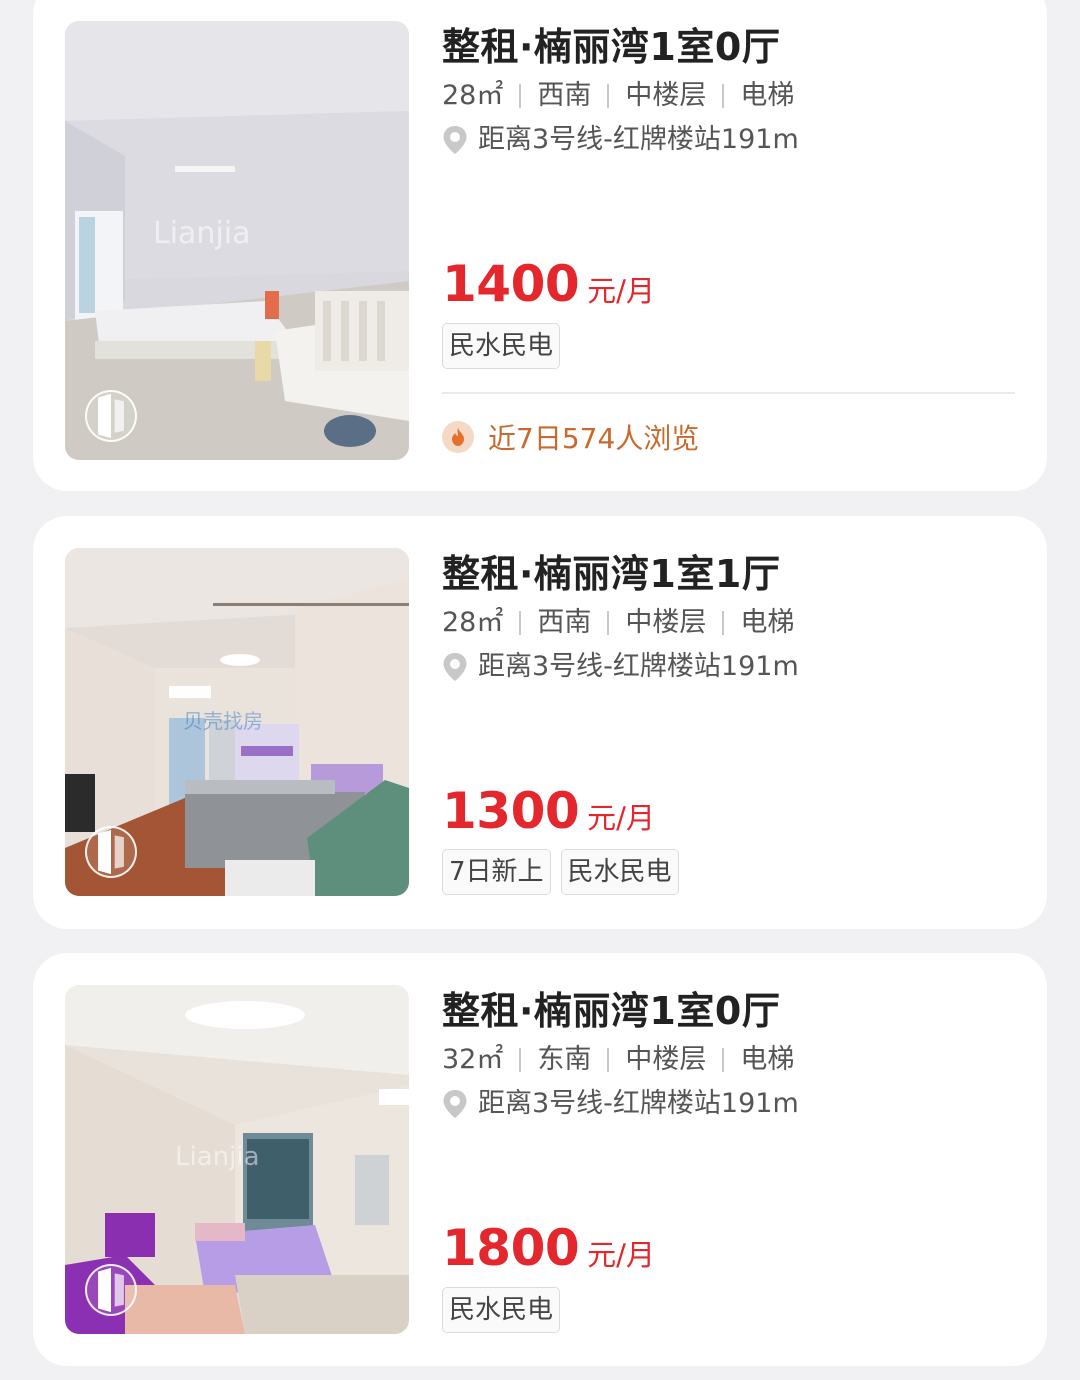  Describe the element at coordinates (473, 1059) in the screenshot. I see `area: 32㎡` at that location.